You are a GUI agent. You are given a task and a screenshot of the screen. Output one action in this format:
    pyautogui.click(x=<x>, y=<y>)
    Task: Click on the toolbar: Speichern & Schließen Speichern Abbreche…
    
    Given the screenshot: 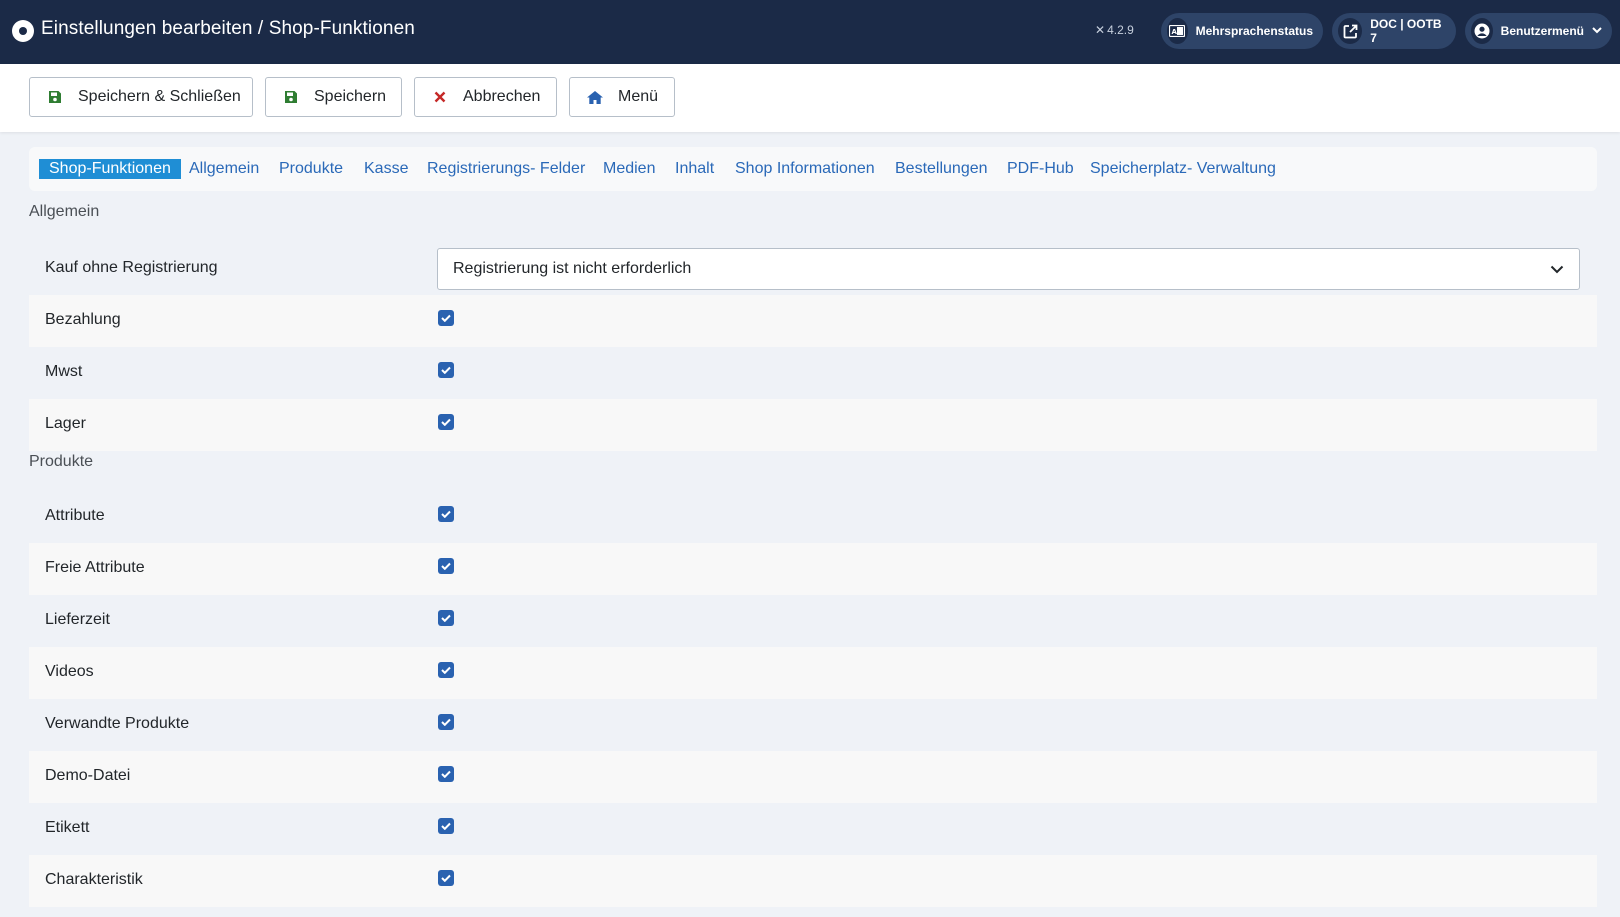 What is the action you would take?
    pyautogui.click(x=810, y=98)
    